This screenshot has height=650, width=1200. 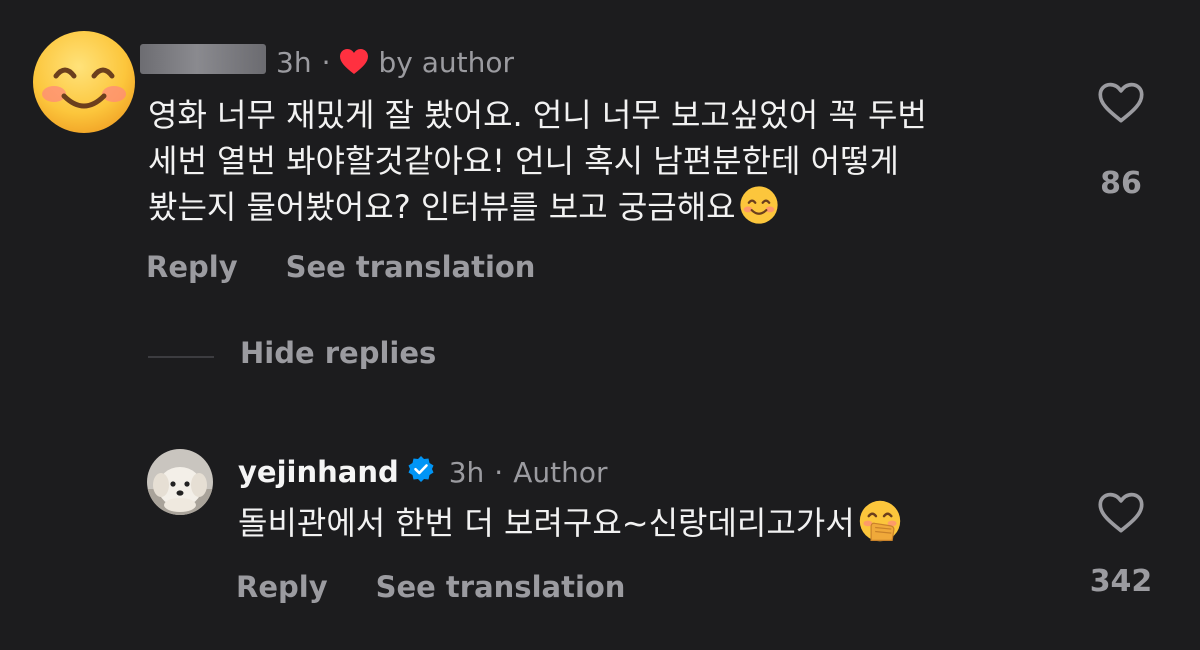 I want to click on commenter-avatar, so click(x=84, y=82).